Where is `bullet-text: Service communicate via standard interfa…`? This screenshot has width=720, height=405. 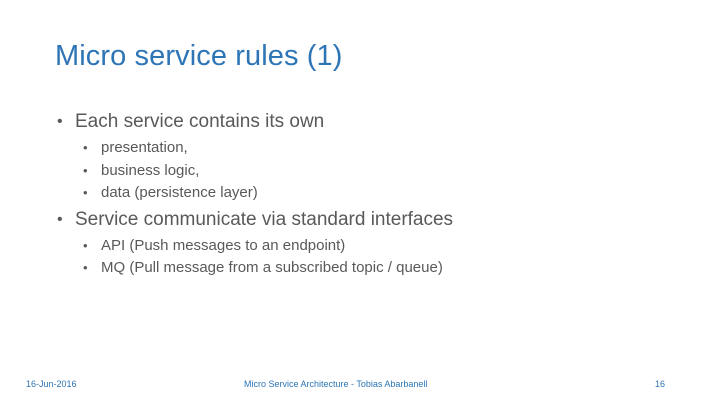
bullet-text: Service communicate via standard interfa… is located at coordinates (264, 219).